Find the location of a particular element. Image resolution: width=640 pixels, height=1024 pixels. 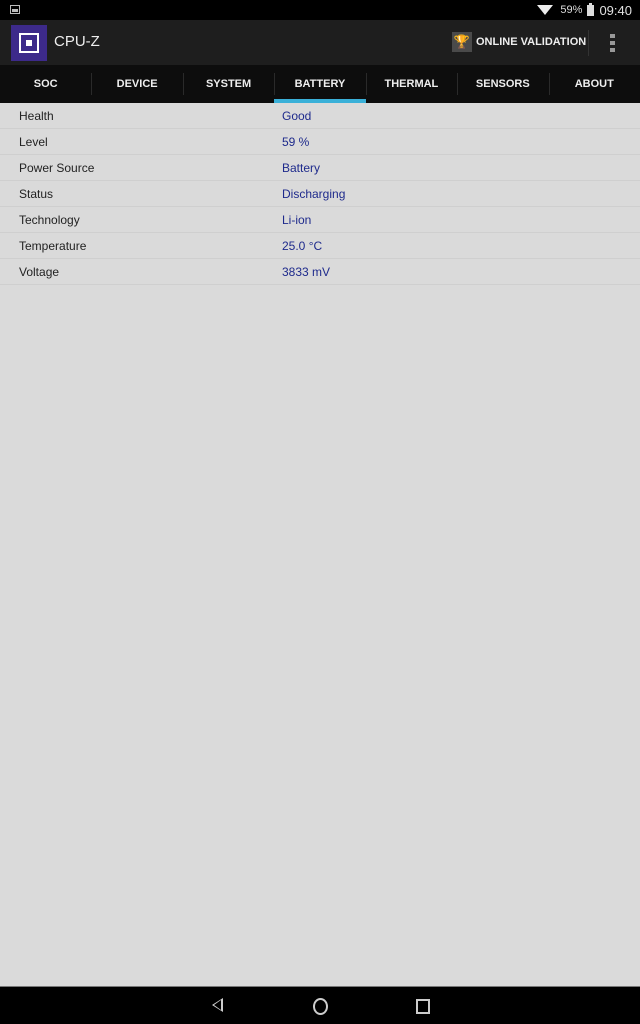

info-value: Discharging is located at coordinates (314, 194).